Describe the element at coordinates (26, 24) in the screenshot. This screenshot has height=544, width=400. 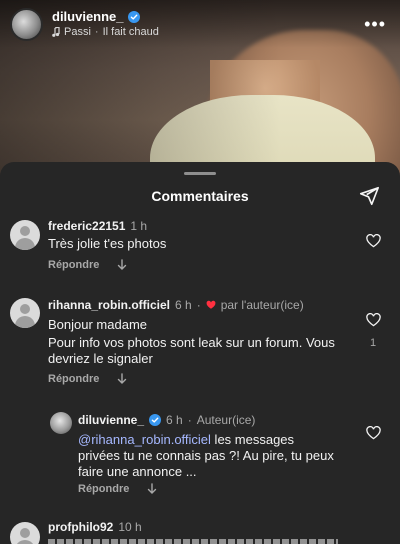
I see `author-avatar` at that location.